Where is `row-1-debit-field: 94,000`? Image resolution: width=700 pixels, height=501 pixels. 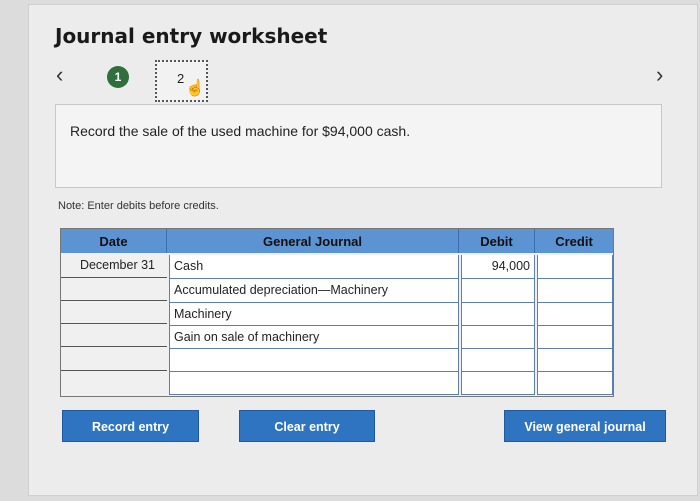 row-1-debit-field: 94,000 is located at coordinates (498, 267).